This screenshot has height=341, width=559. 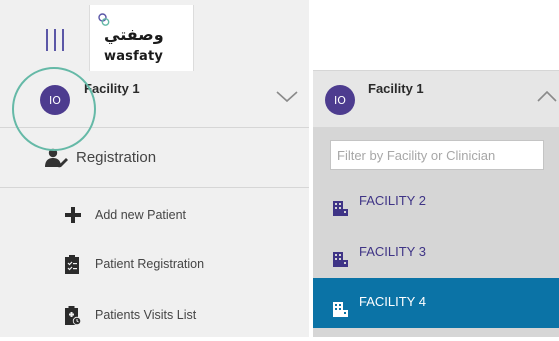 What do you see at coordinates (55, 40) in the screenshot?
I see `menu-icon` at bounding box center [55, 40].